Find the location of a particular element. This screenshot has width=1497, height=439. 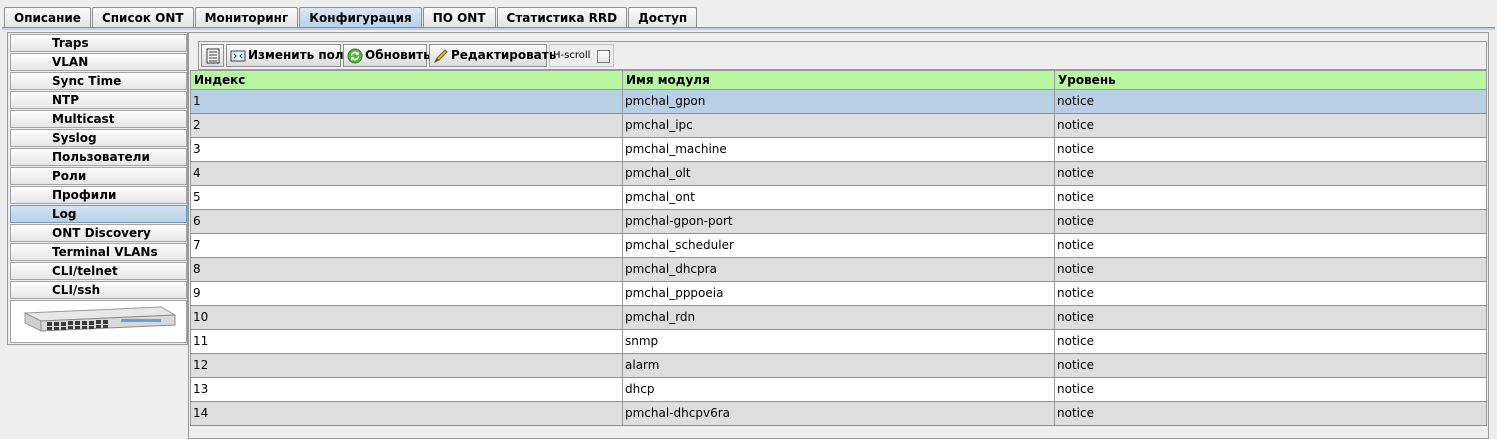

cell-module-name: snmp is located at coordinates (839, 341).